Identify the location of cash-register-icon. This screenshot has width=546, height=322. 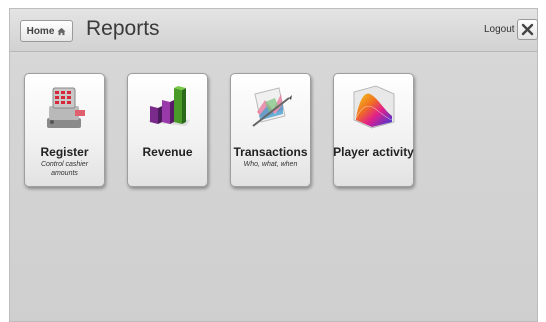
(65, 107).